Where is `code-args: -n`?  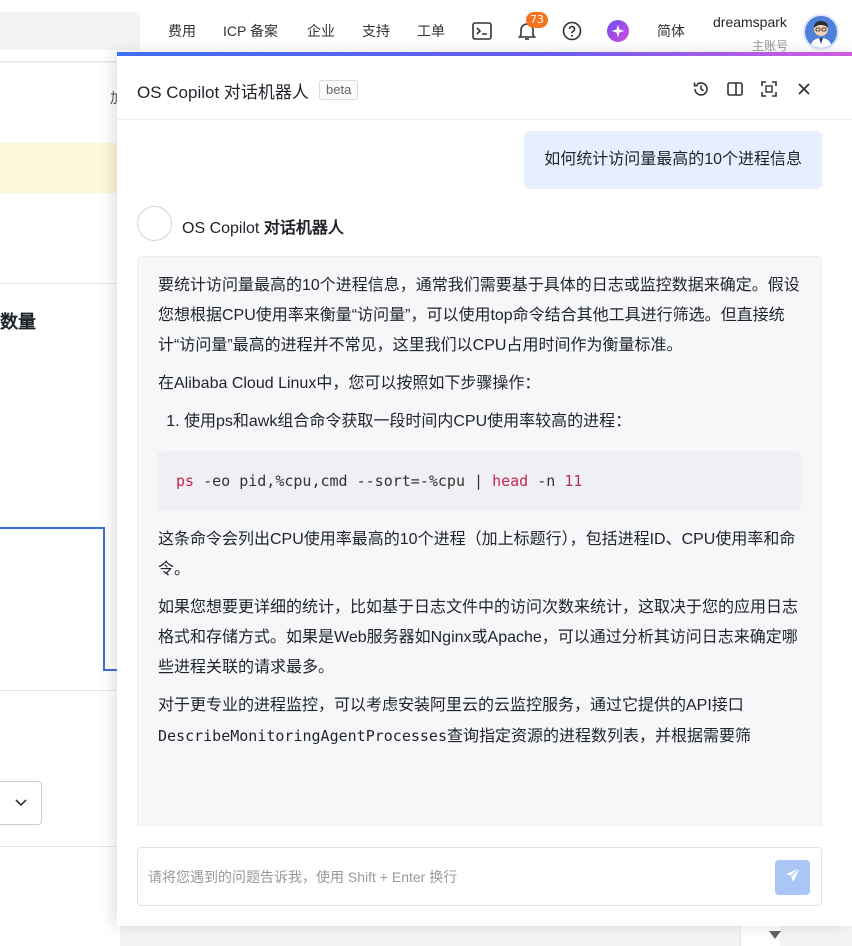
code-args: -n is located at coordinates (546, 481).